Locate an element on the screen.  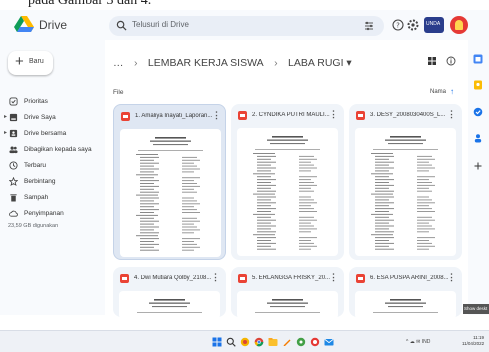
shared-with-me-icon is located at coordinates (13, 150).